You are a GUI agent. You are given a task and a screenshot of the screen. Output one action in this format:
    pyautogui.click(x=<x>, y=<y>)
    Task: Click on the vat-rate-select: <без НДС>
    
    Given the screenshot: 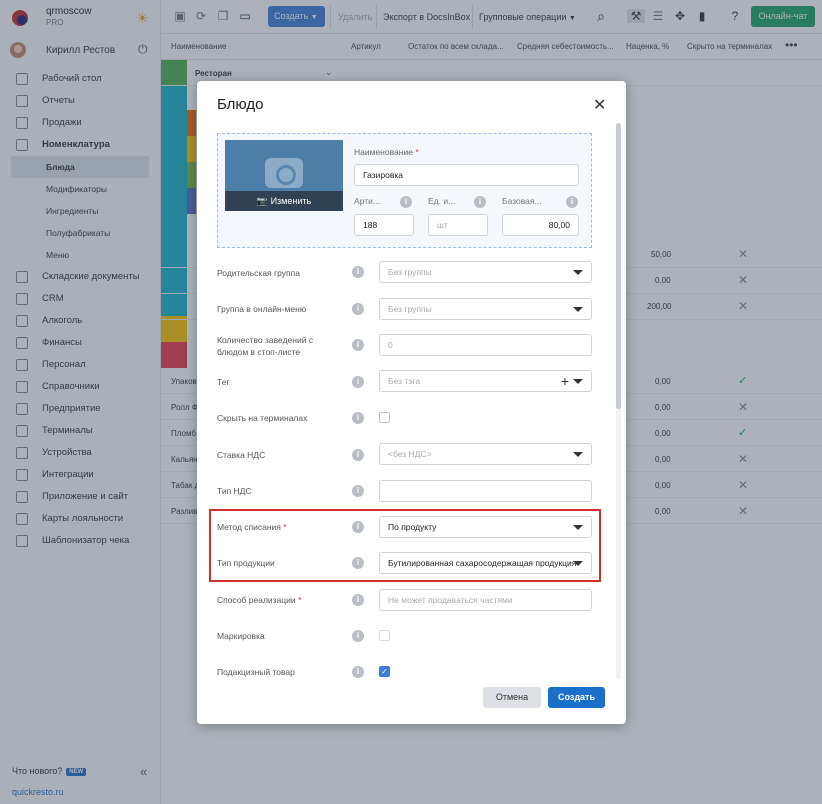 What is the action you would take?
    pyautogui.click(x=485, y=454)
    